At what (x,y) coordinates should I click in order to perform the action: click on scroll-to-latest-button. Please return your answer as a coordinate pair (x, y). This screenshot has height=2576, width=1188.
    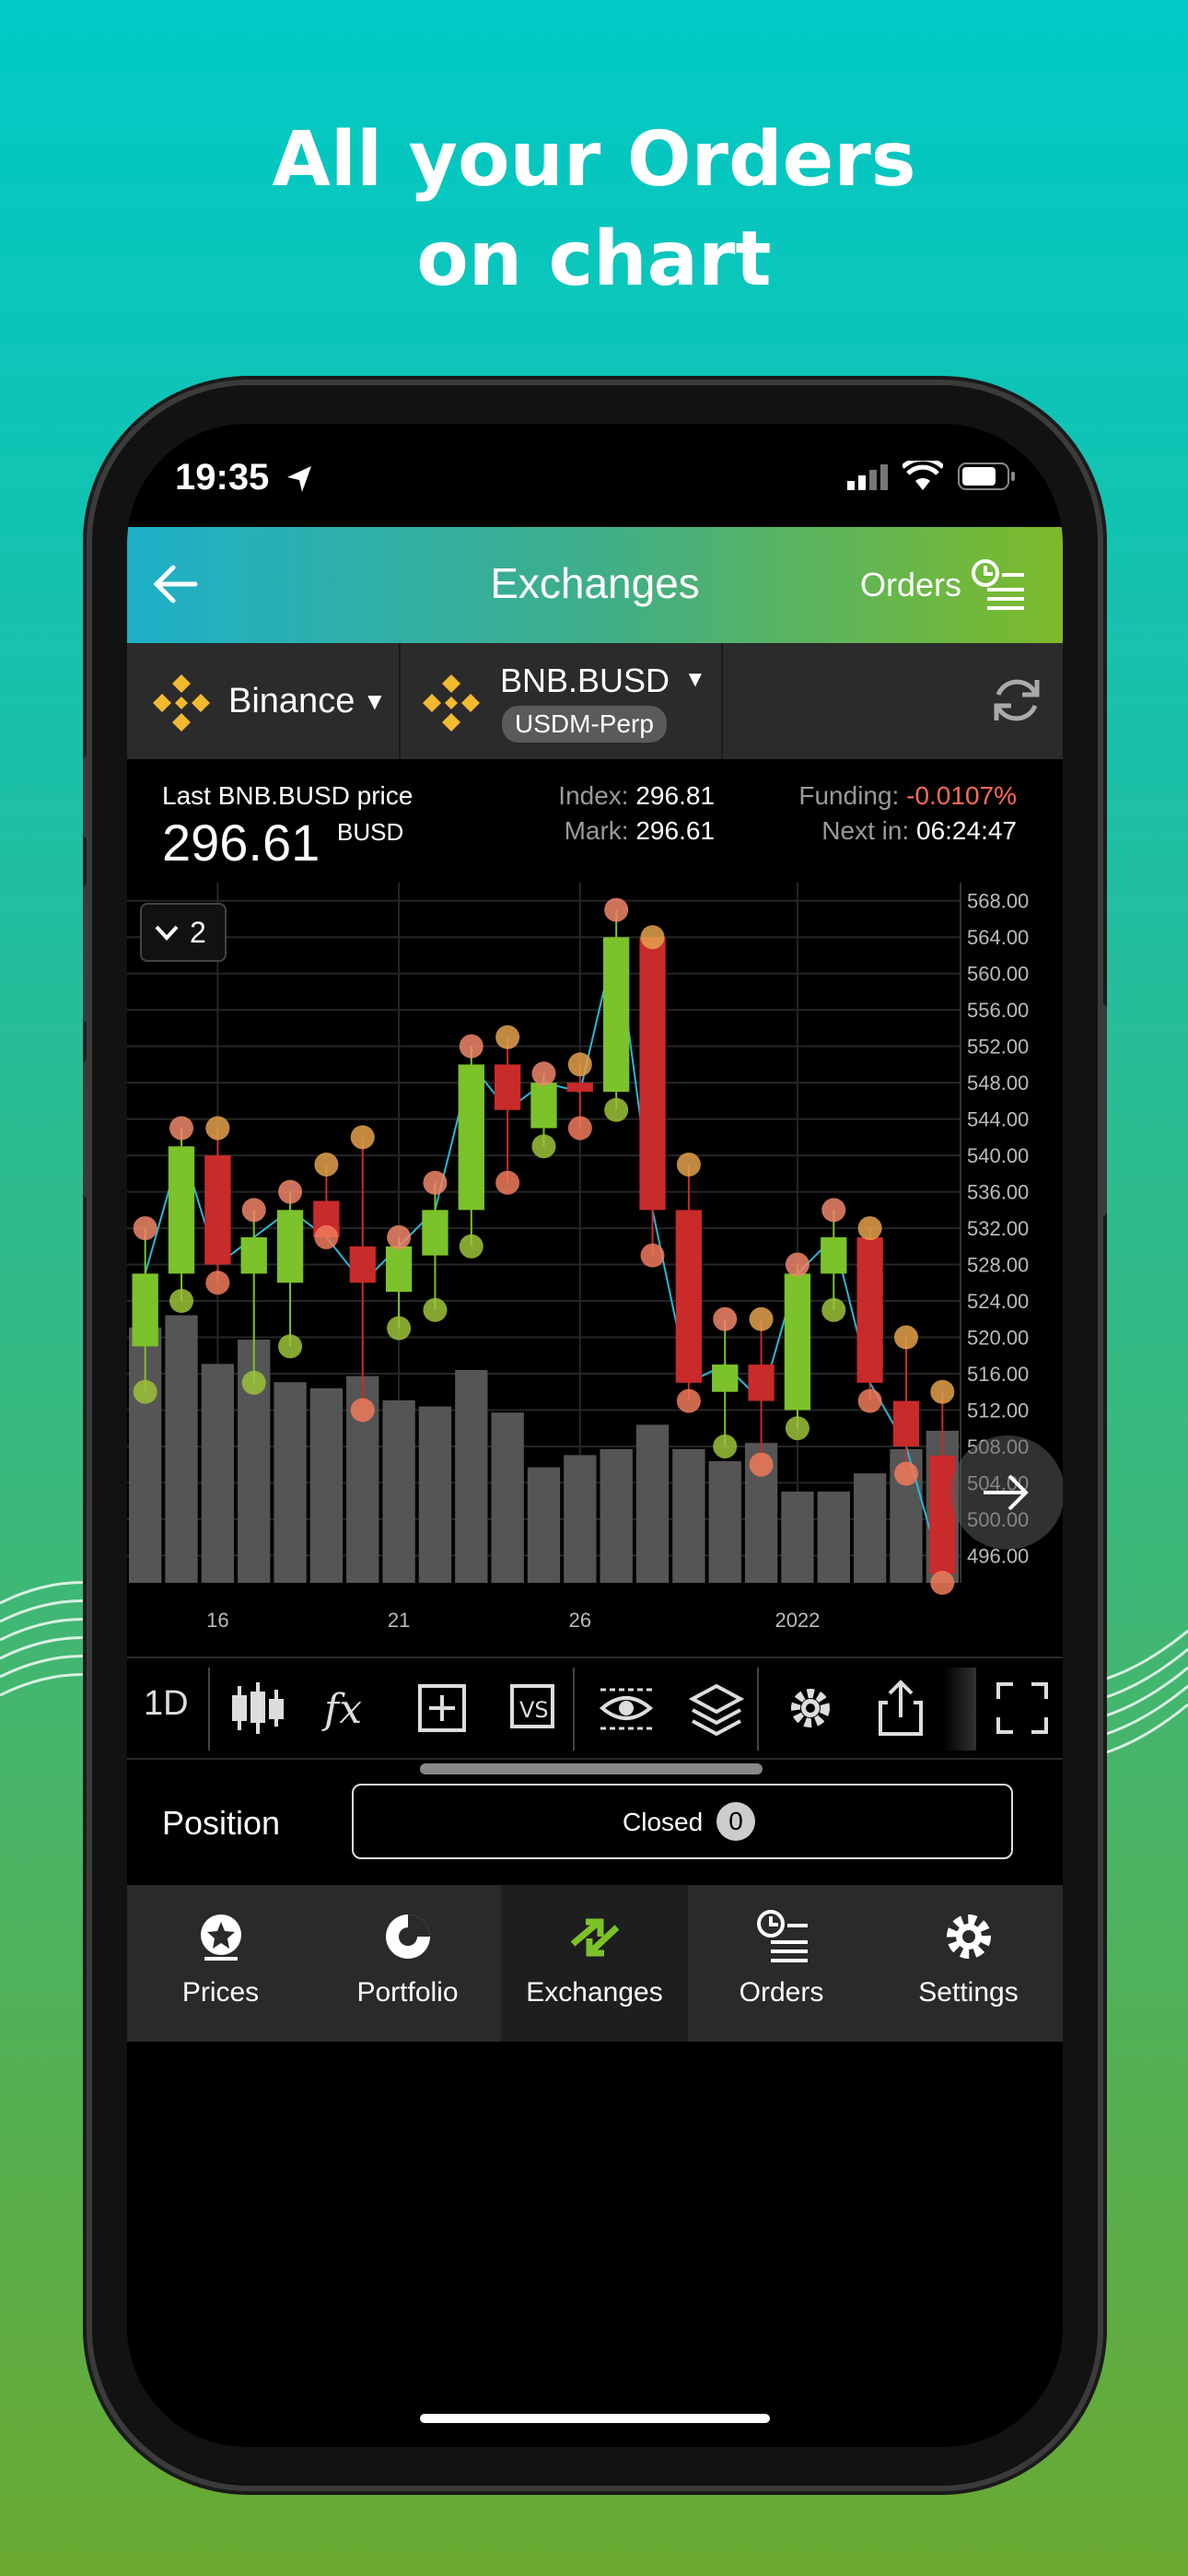
    Looking at the image, I should click on (1007, 1492).